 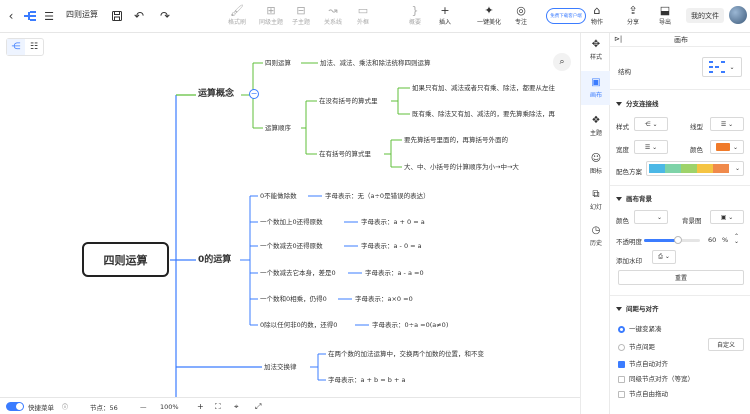 What do you see at coordinates (393, 222) in the screenshot?
I see `formula-node: 字母表示：a + 0 = a` at bounding box center [393, 222].